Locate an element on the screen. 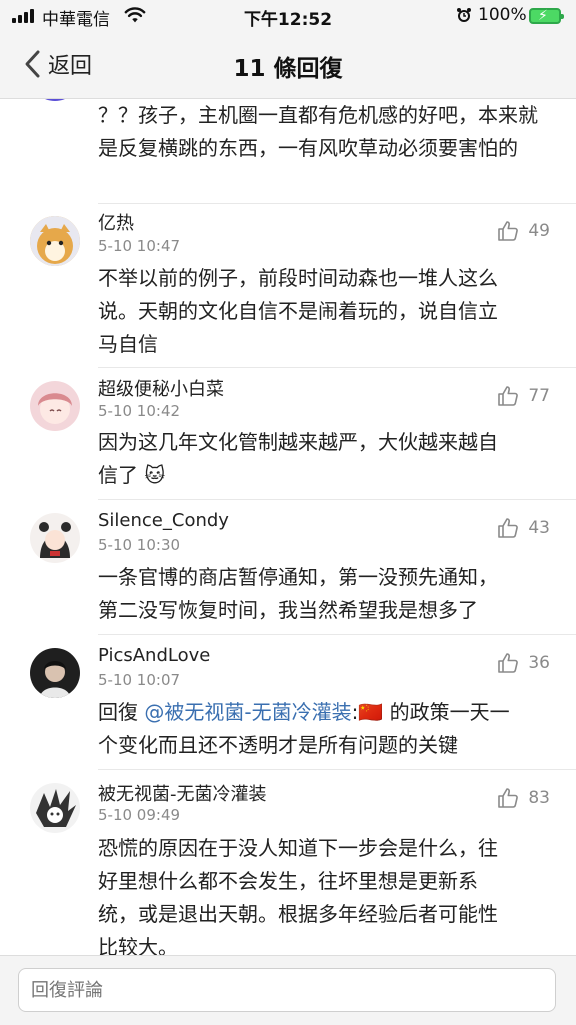  comment-line: 马自信 is located at coordinates (128, 344).